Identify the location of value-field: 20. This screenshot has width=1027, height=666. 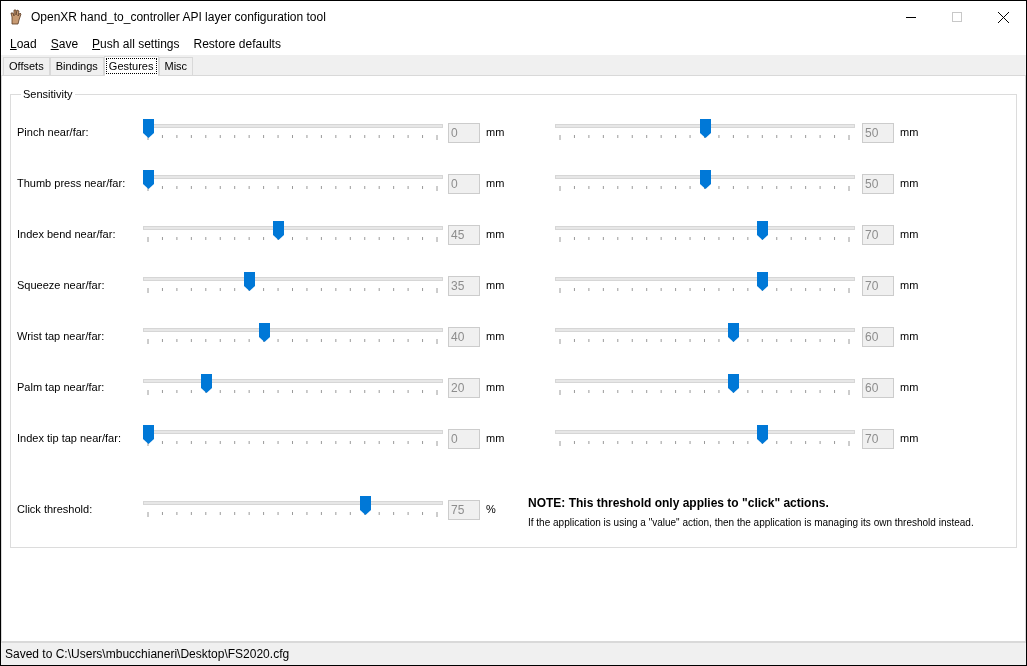
(464, 387).